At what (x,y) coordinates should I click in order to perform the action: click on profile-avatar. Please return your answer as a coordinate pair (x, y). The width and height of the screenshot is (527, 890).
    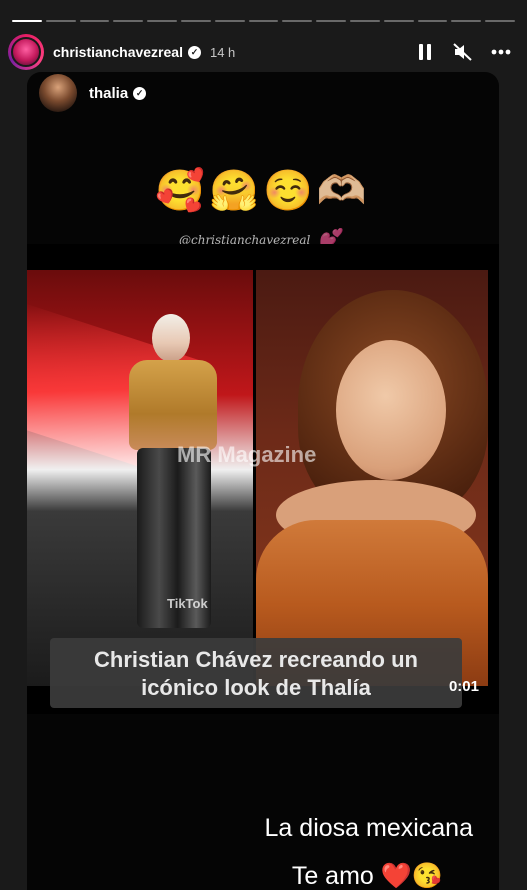
    Looking at the image, I should click on (26, 52).